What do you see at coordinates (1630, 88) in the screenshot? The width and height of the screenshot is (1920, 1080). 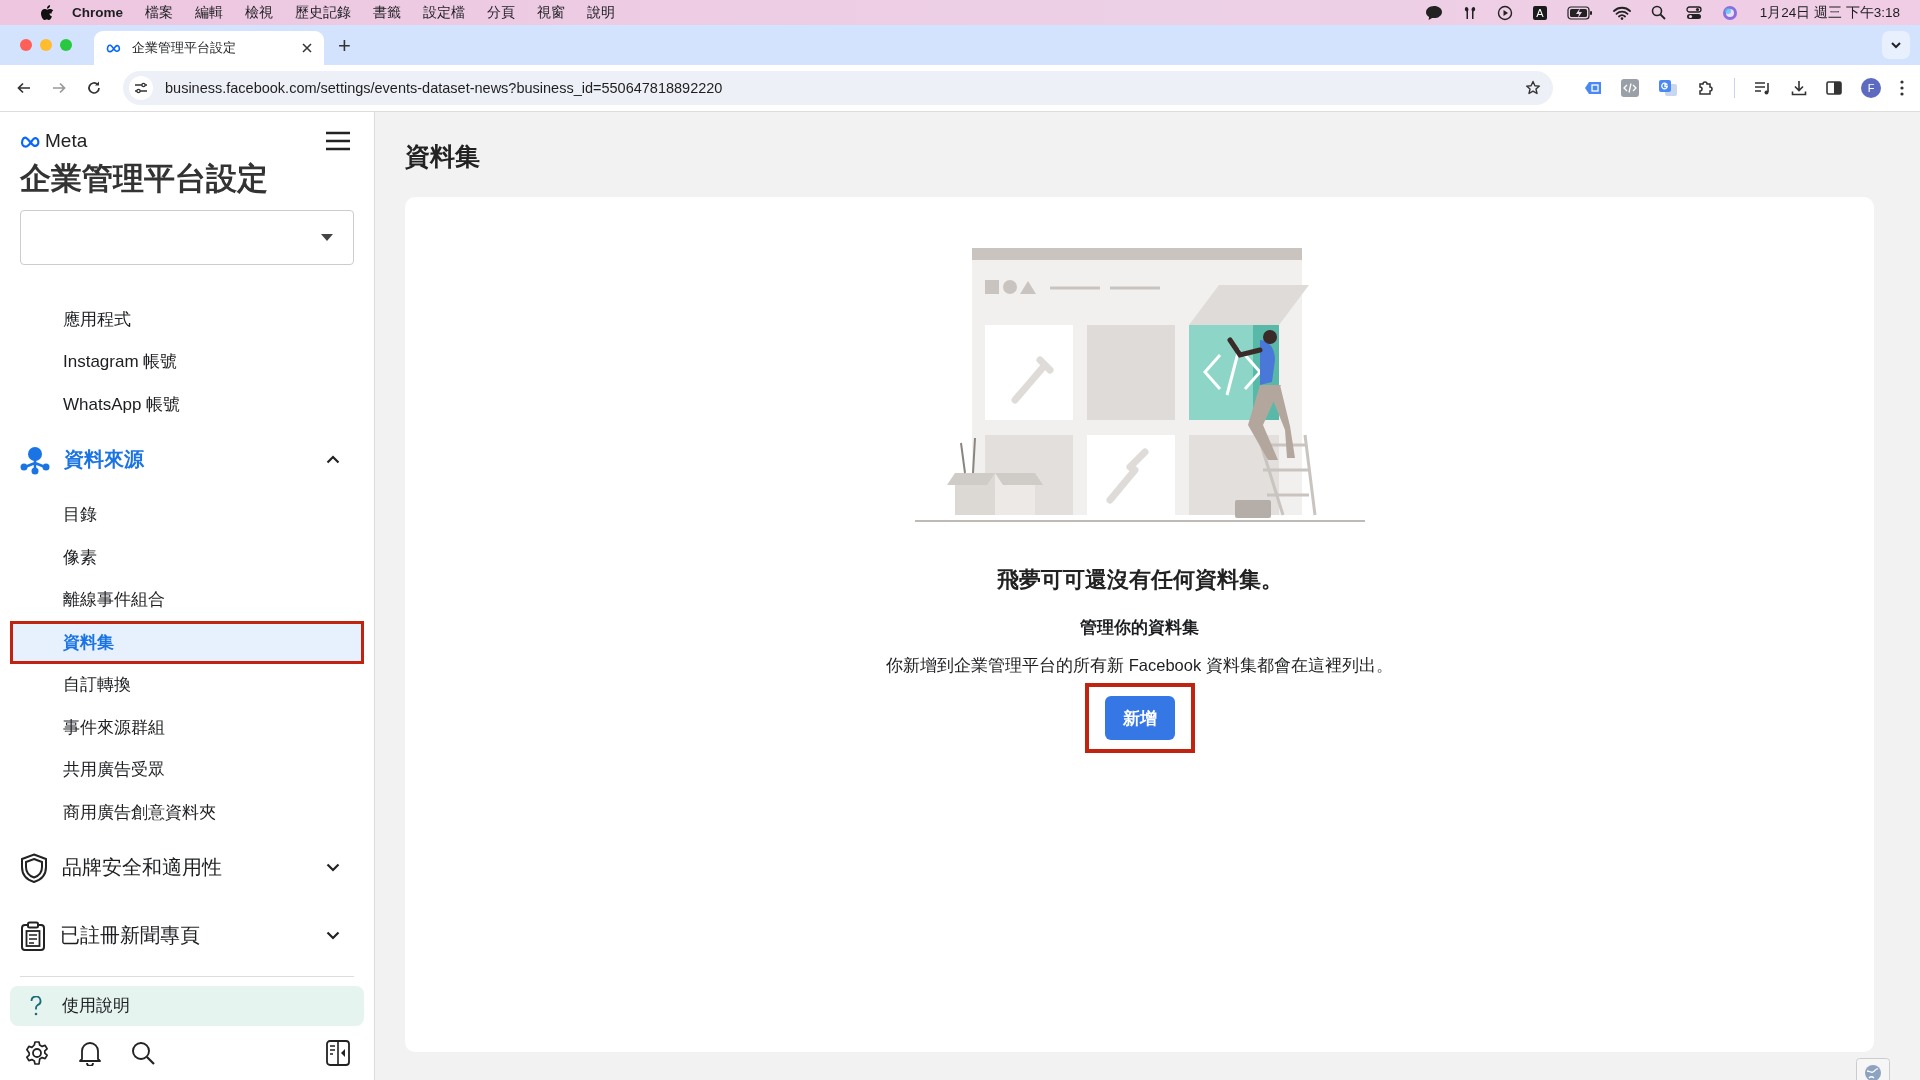 I see `code-extension-icon` at bounding box center [1630, 88].